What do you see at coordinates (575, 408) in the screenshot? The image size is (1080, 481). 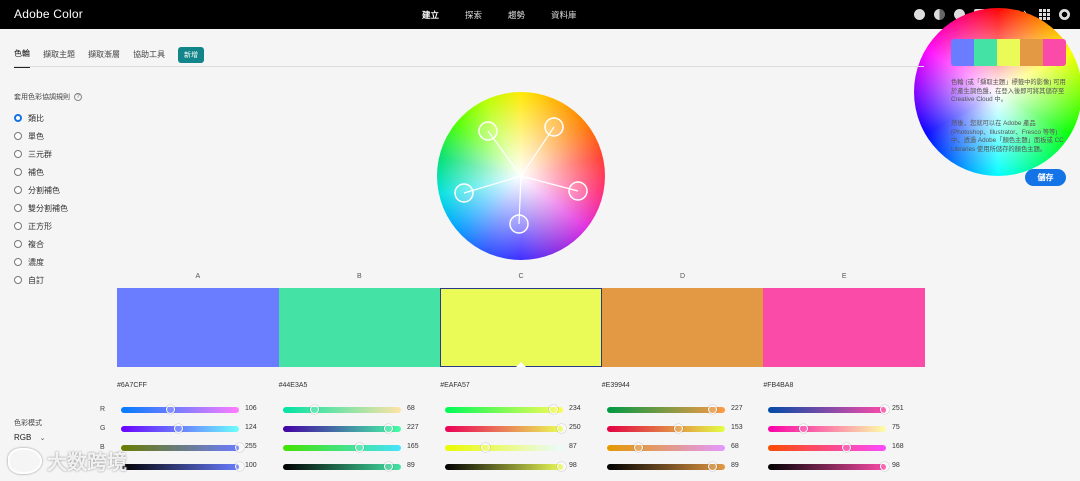 I see `slider-value: 234` at bounding box center [575, 408].